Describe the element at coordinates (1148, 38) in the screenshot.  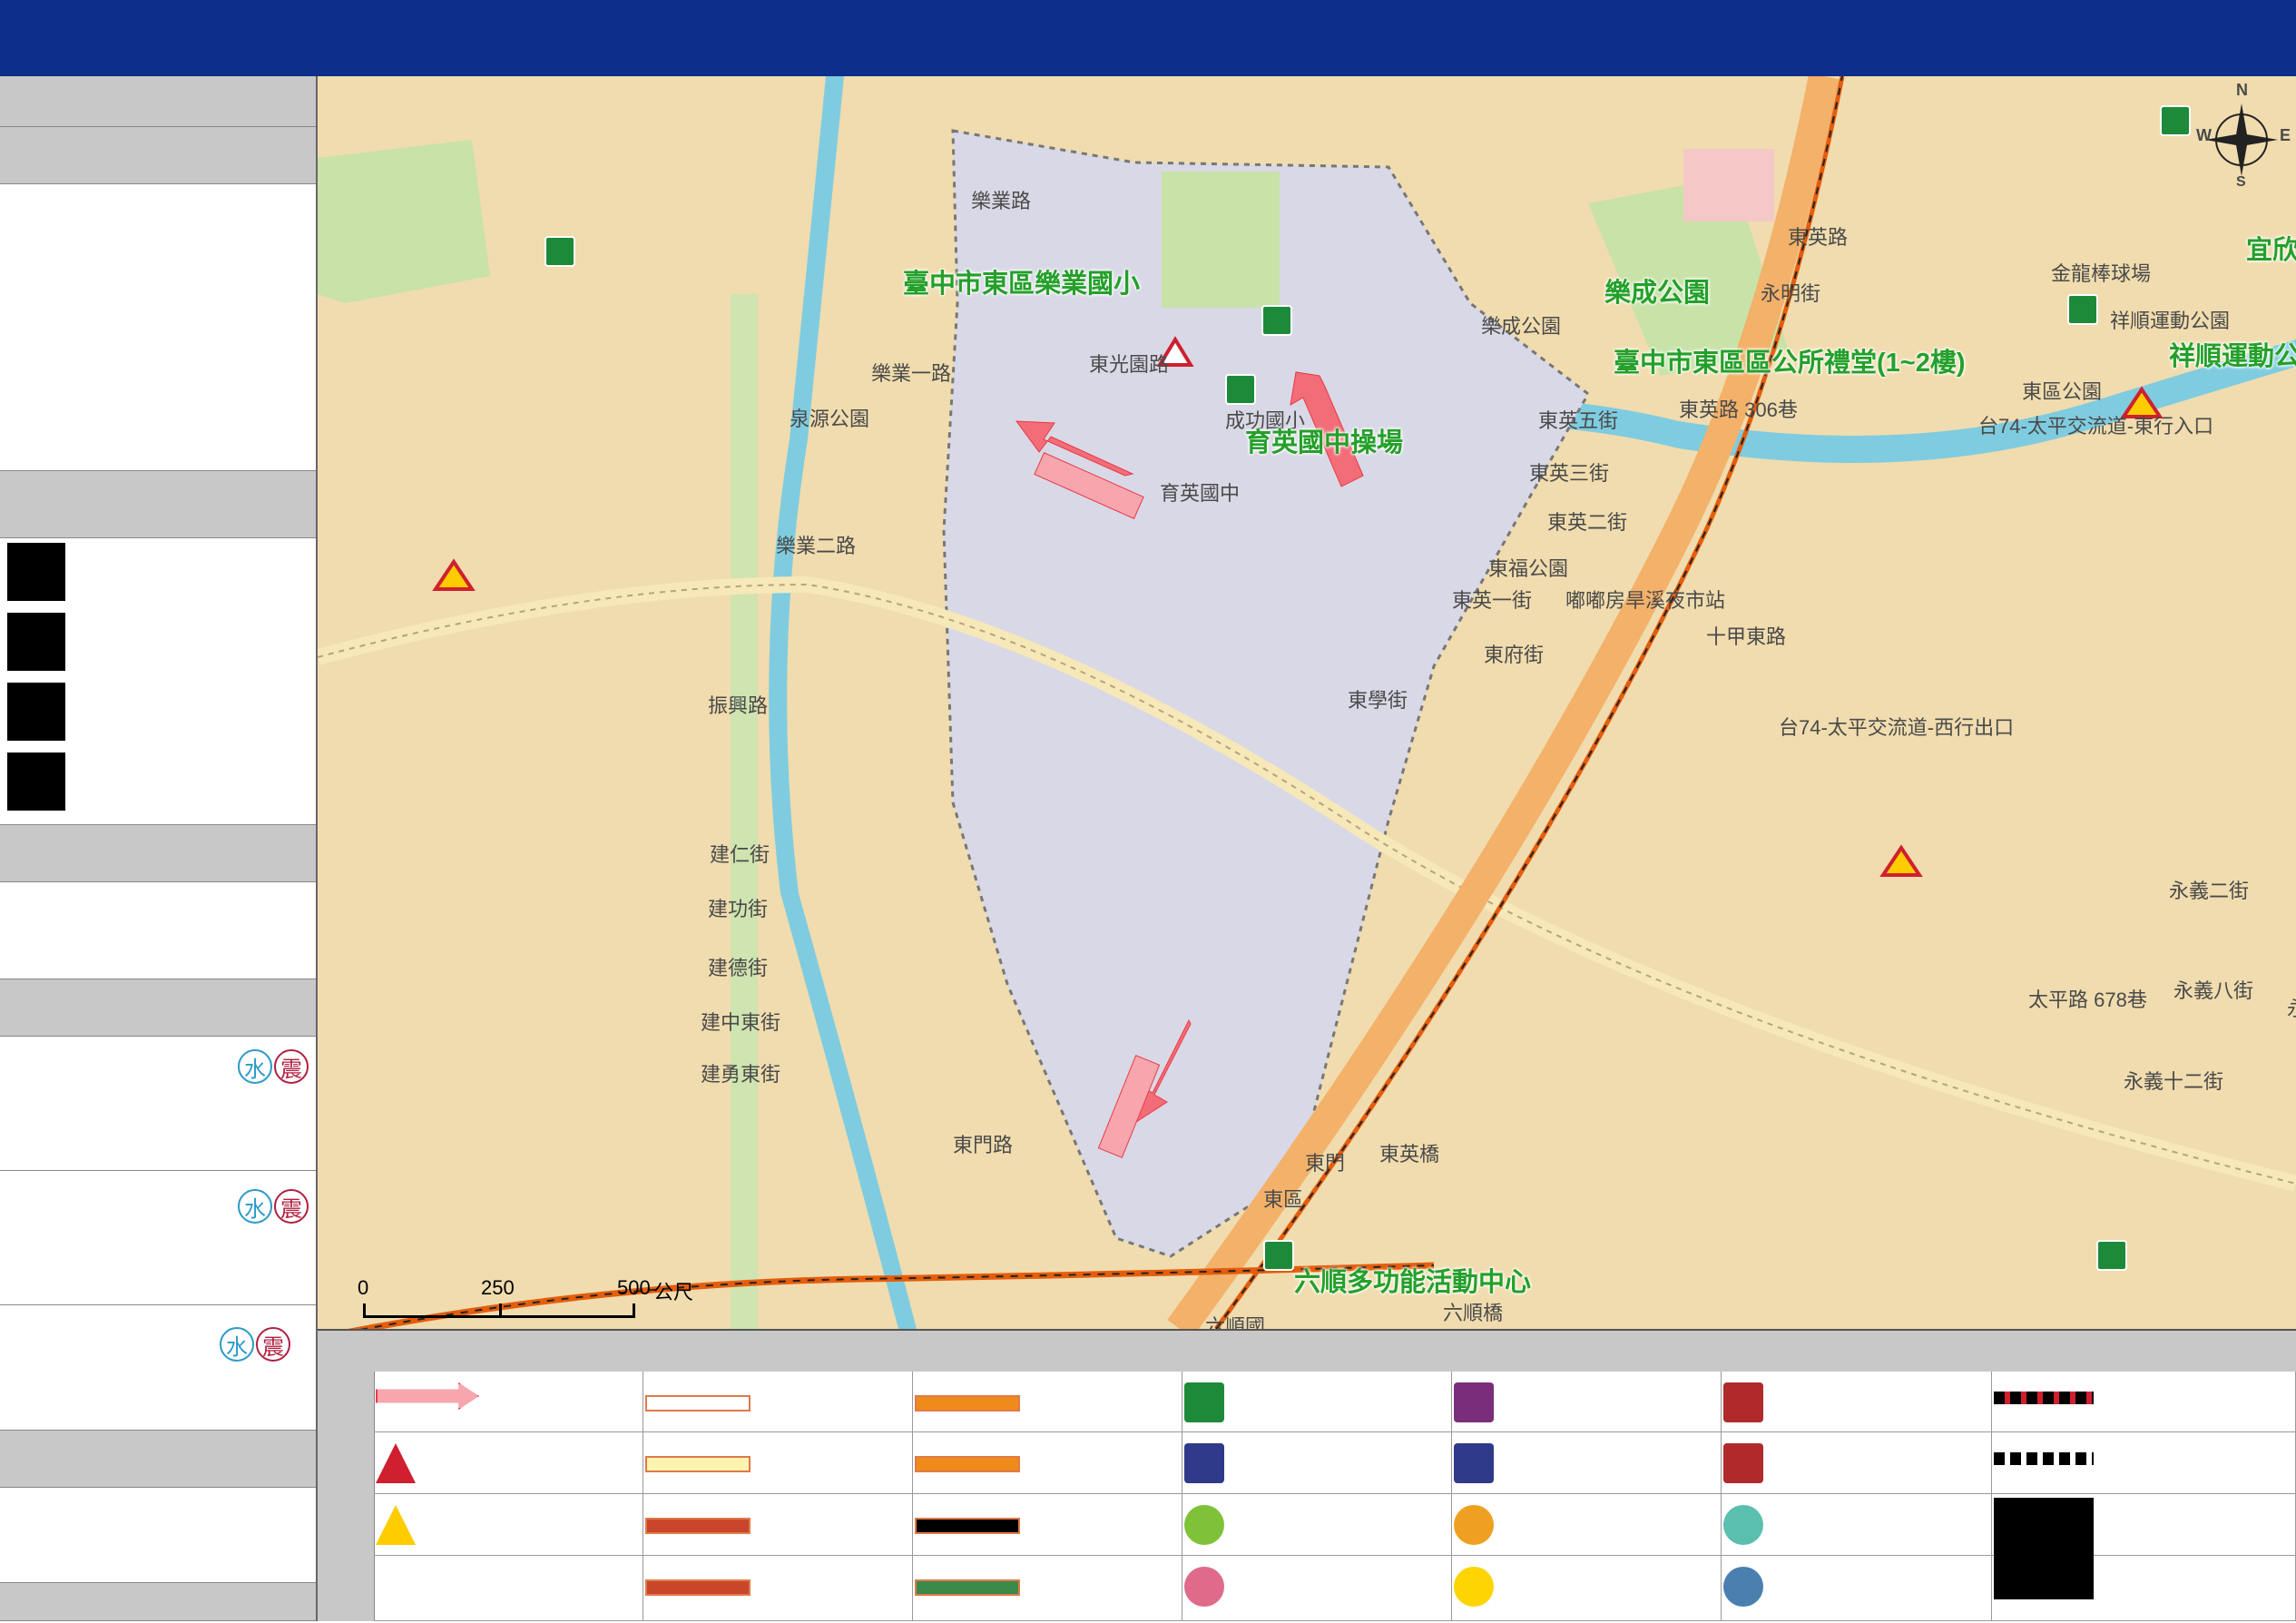
I see `header-bar` at that location.